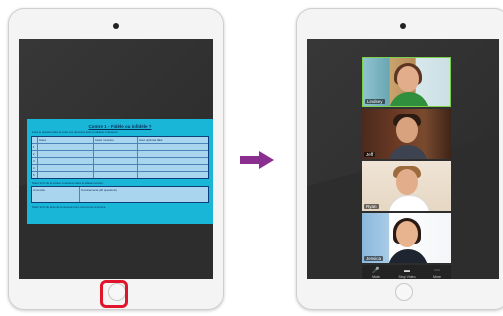 The image size is (503, 316). Describe the element at coordinates (151, 140) in the screenshot. I see `table-header-cell: Avec optimisé fâké` at that location.